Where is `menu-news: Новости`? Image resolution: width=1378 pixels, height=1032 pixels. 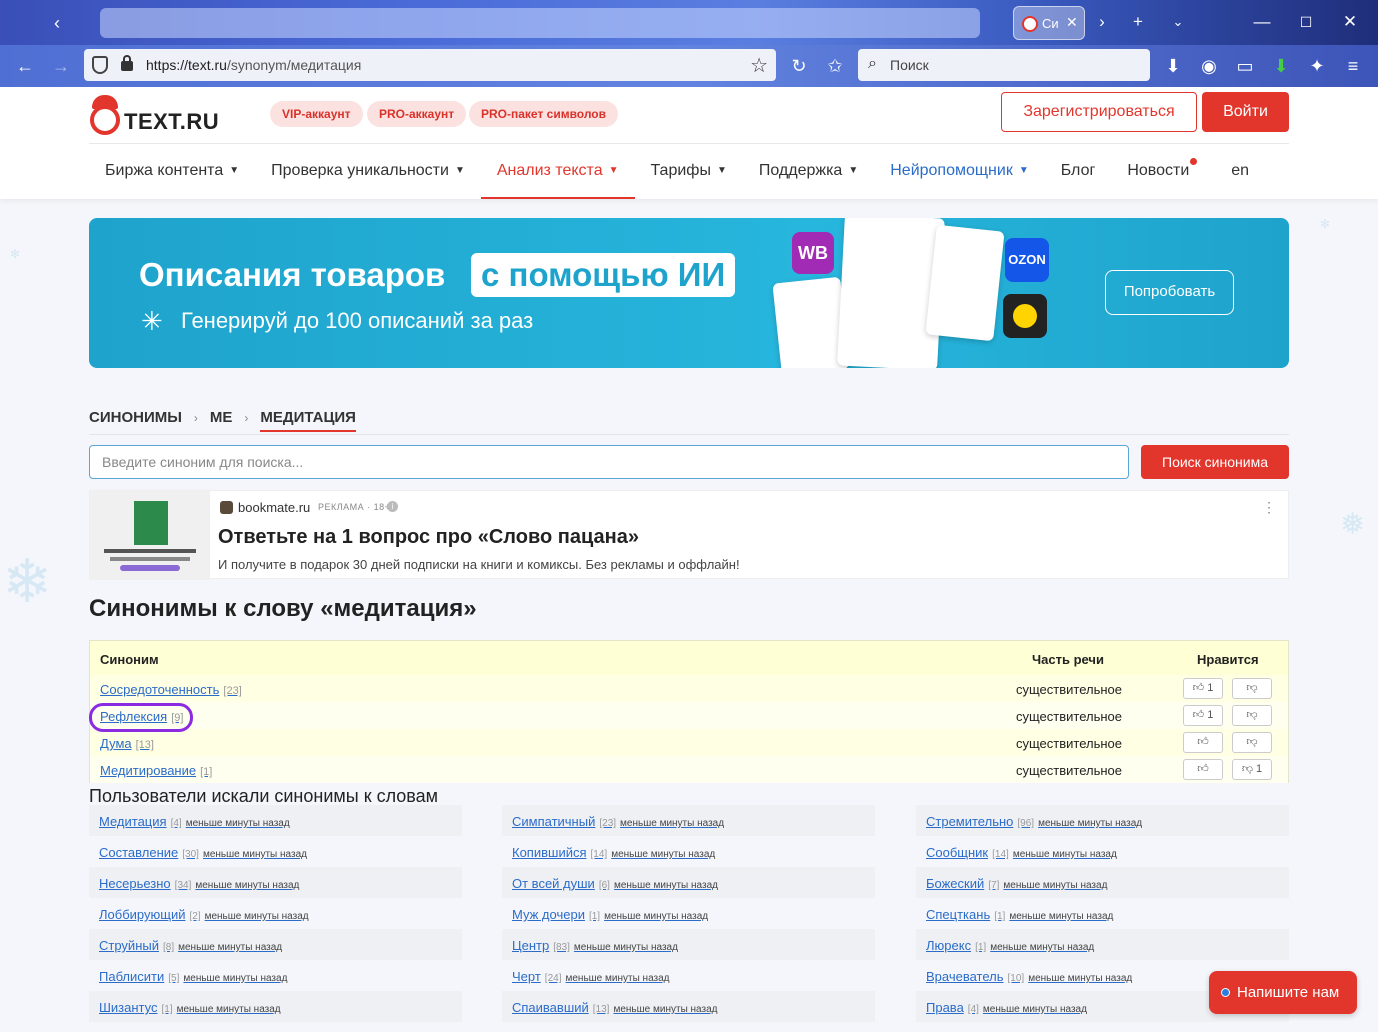 menu-news: Новости is located at coordinates (1158, 171).